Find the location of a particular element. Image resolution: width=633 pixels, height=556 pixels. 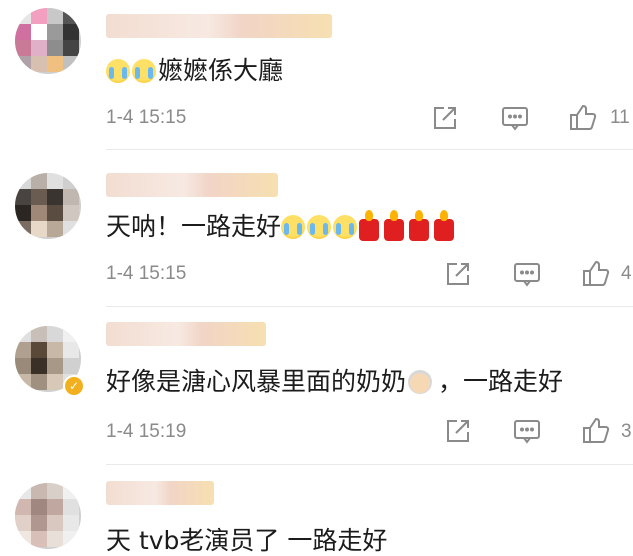

verified-badge: ✓ is located at coordinates (74, 386).